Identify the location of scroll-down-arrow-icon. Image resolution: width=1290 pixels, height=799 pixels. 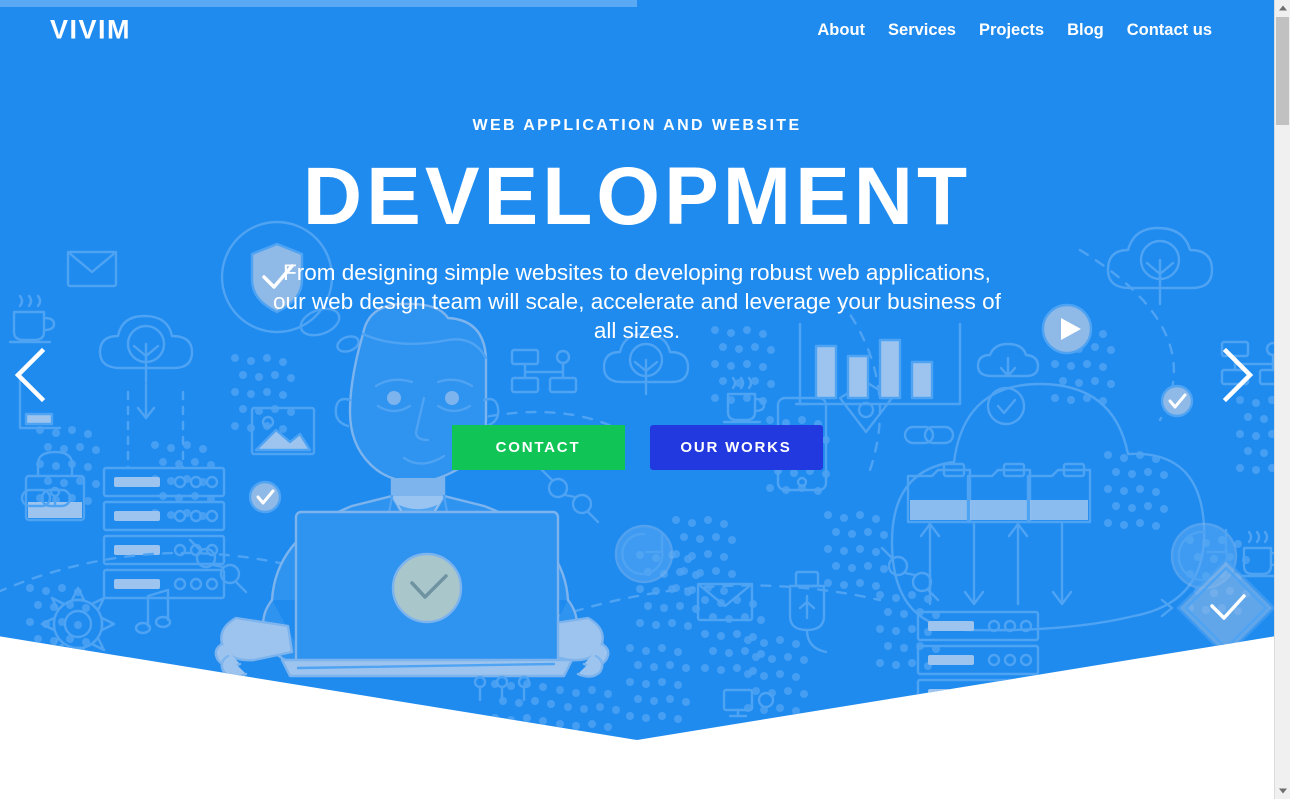
(1282, 791).